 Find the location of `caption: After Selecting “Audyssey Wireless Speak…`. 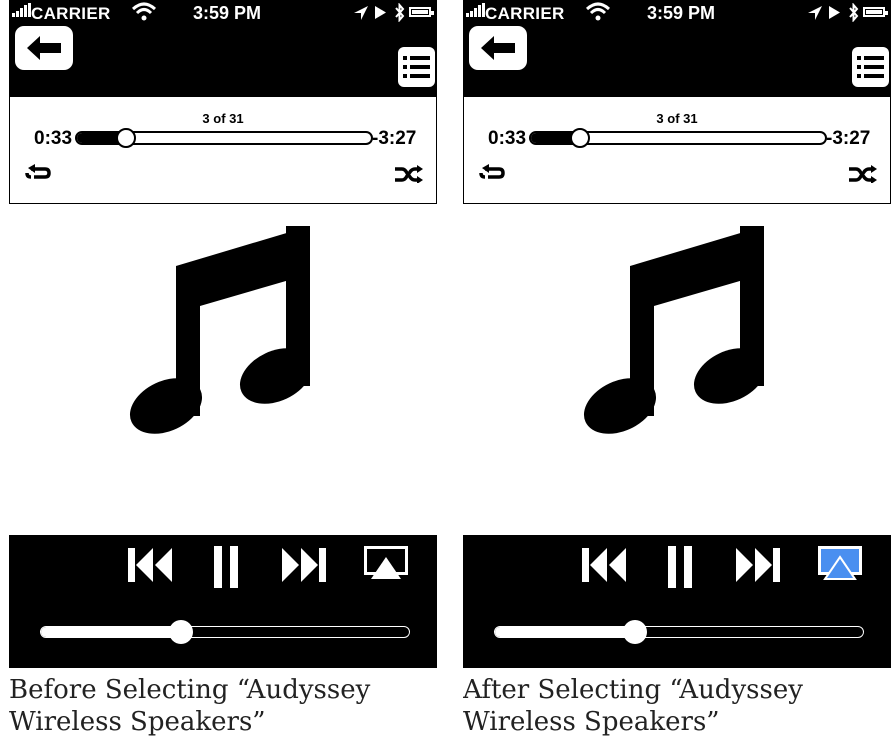

caption: After Selecting “Audyssey Wireless Speak… is located at coordinates (677, 706).